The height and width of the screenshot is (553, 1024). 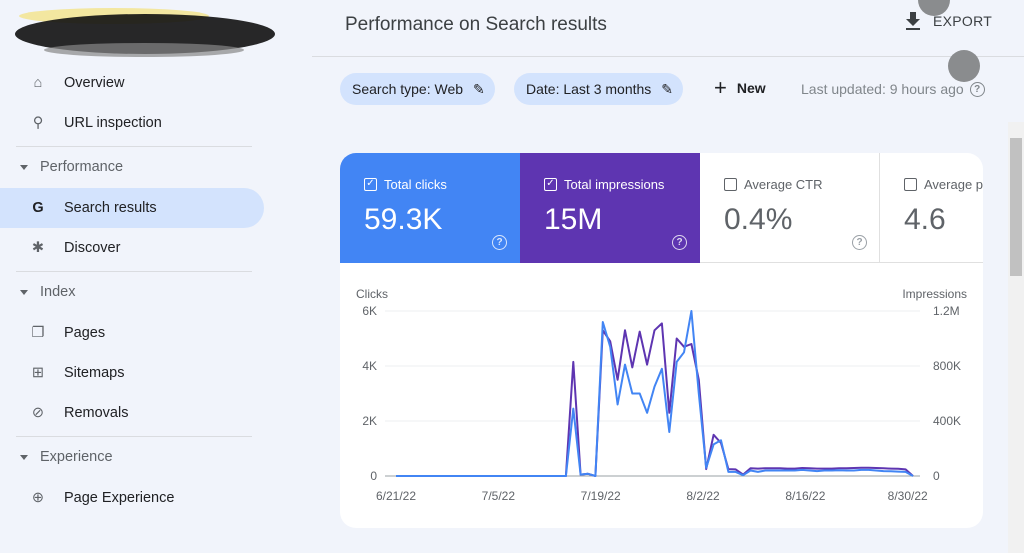 I want to click on date-chip: Date: Last 3 months ✎, so click(x=599, y=89).